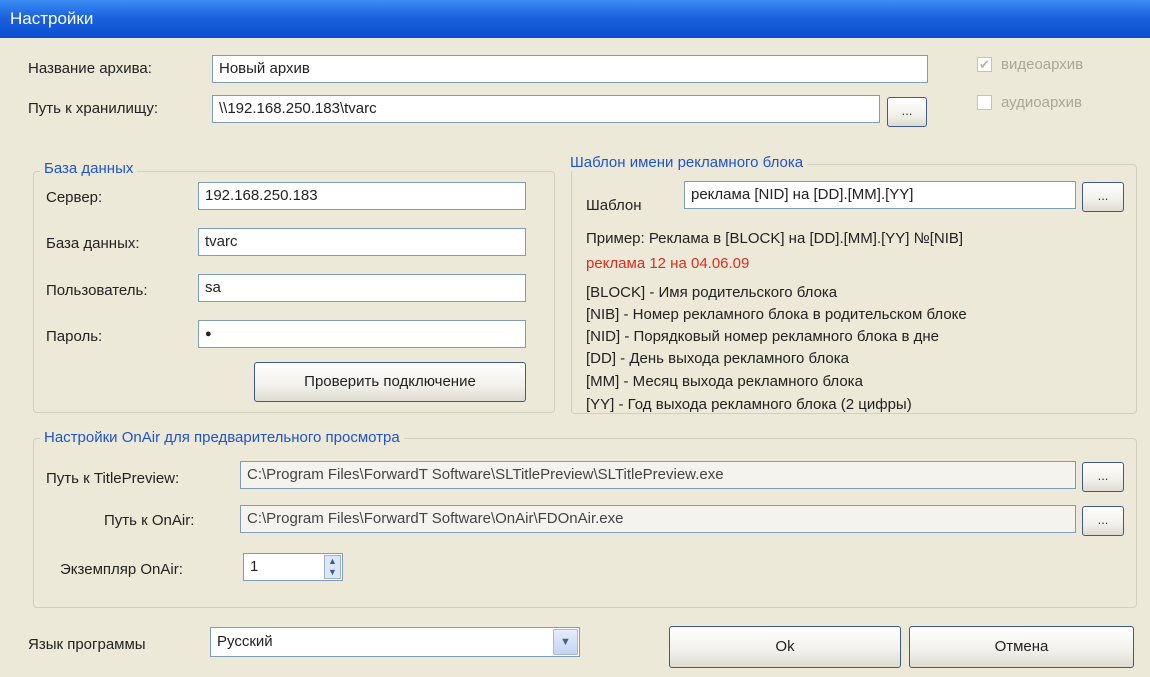  What do you see at coordinates (717, 358) in the screenshot?
I see `placeholder-dd-desc: [DD] - День выхода рекламного блока` at bounding box center [717, 358].